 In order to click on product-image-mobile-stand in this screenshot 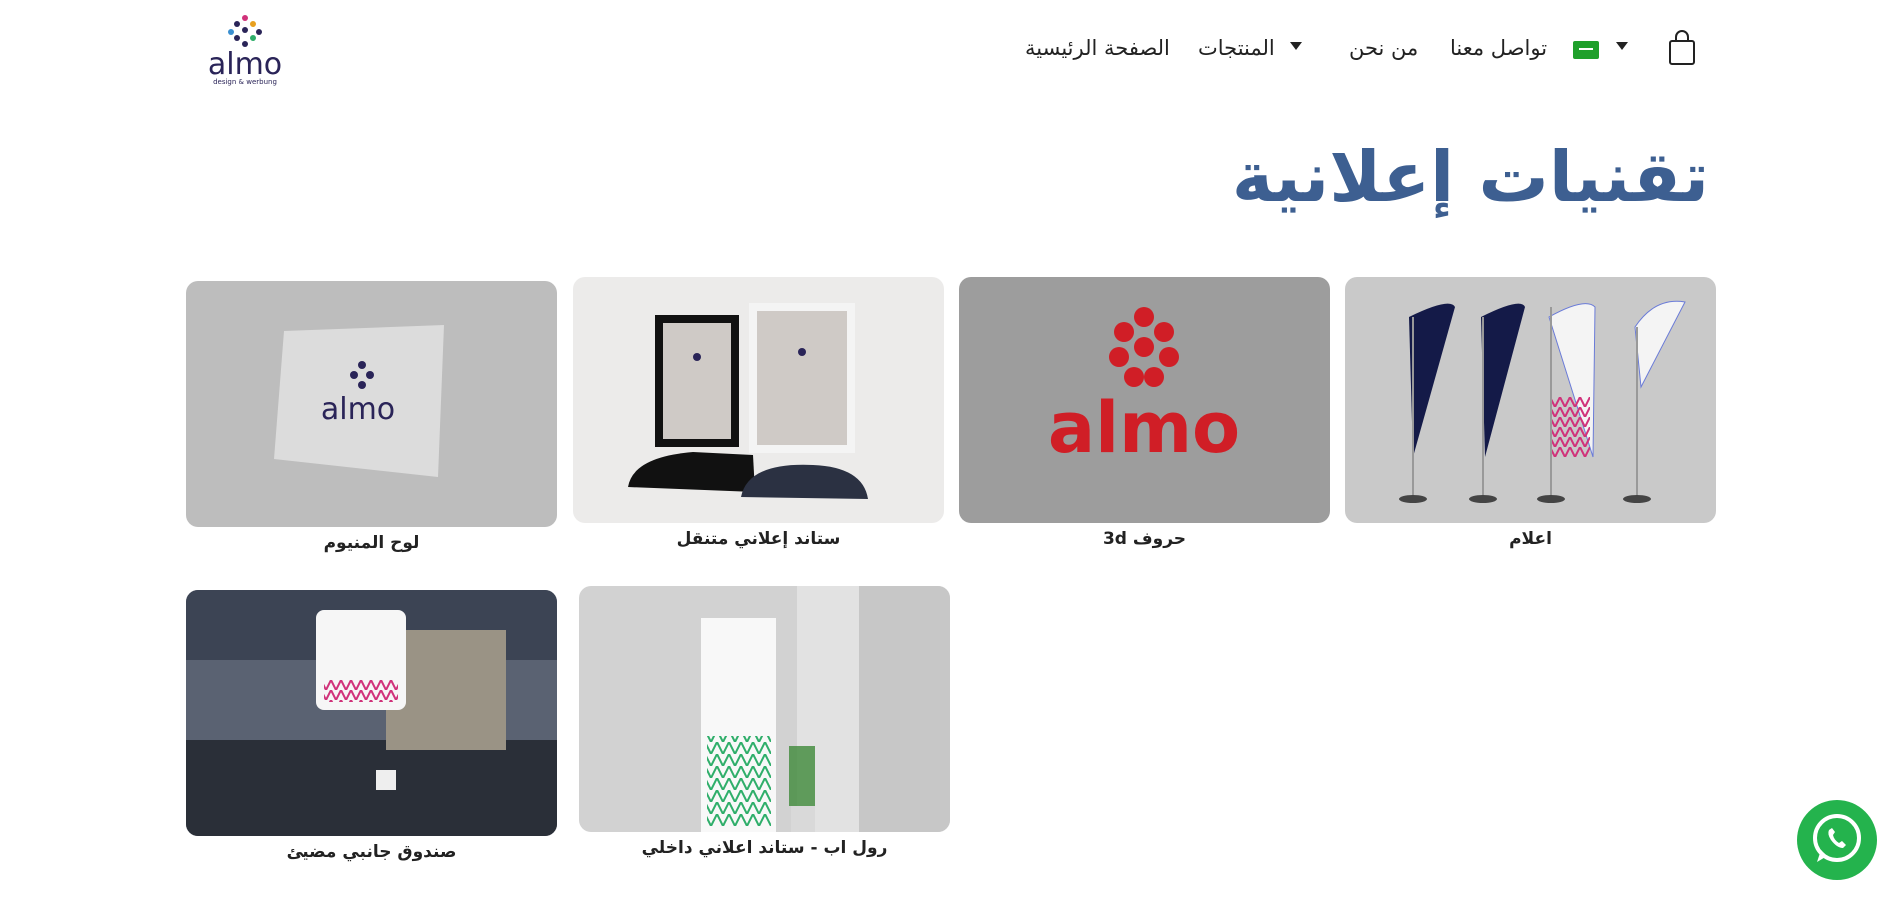, I will do `click(758, 400)`.